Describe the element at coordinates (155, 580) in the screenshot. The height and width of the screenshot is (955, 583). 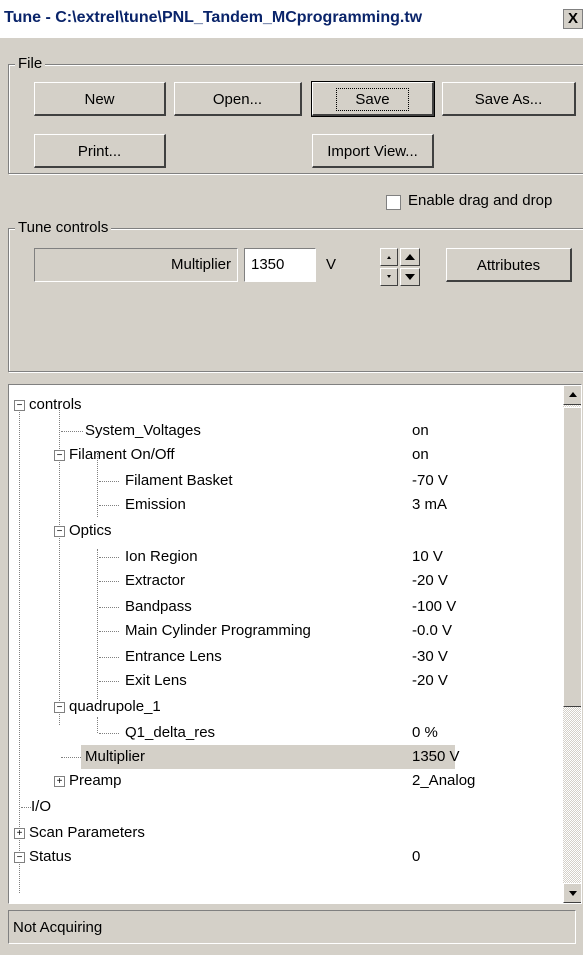
I see `tree-row-label: Extractor` at that location.